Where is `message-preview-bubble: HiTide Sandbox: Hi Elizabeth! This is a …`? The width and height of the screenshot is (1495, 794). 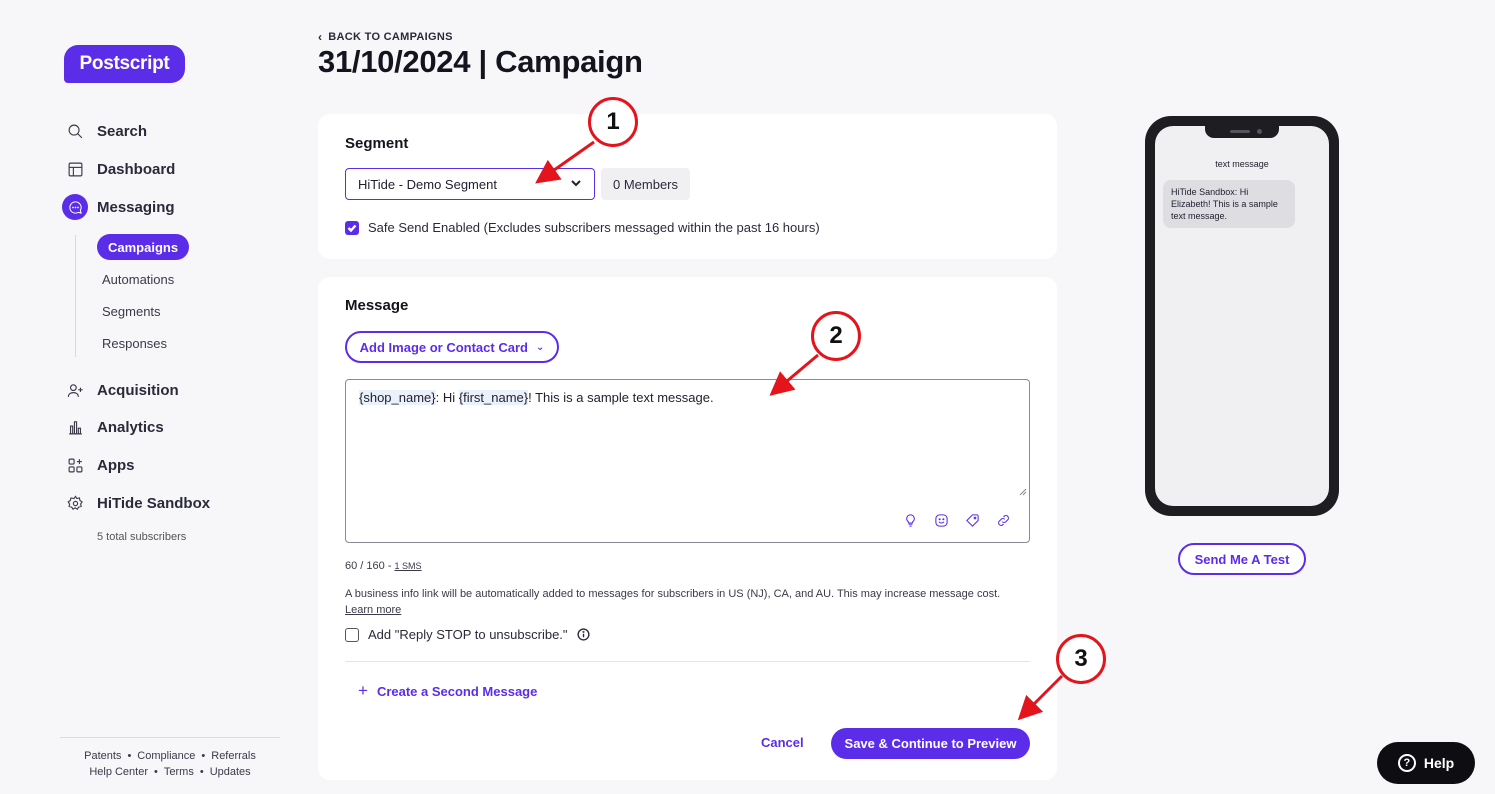 message-preview-bubble: HiTide Sandbox: Hi Elizabeth! This is a … is located at coordinates (1229, 204).